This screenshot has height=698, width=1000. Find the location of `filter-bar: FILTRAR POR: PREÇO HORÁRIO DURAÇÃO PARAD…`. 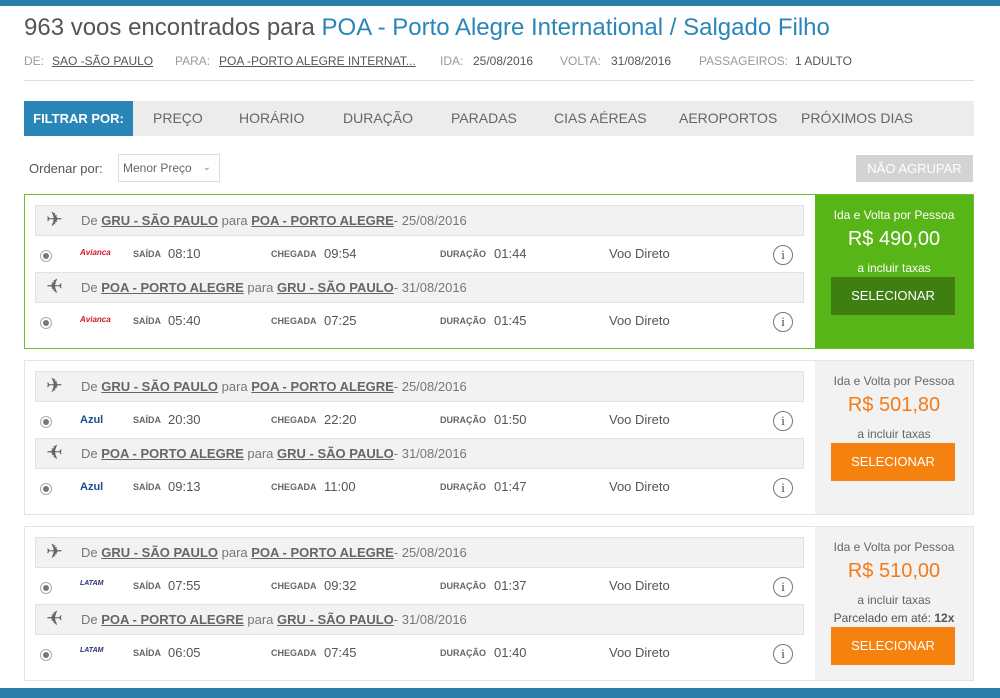

filter-bar: FILTRAR POR: PREÇO HORÁRIO DURAÇÃO PARAD… is located at coordinates (499, 118).